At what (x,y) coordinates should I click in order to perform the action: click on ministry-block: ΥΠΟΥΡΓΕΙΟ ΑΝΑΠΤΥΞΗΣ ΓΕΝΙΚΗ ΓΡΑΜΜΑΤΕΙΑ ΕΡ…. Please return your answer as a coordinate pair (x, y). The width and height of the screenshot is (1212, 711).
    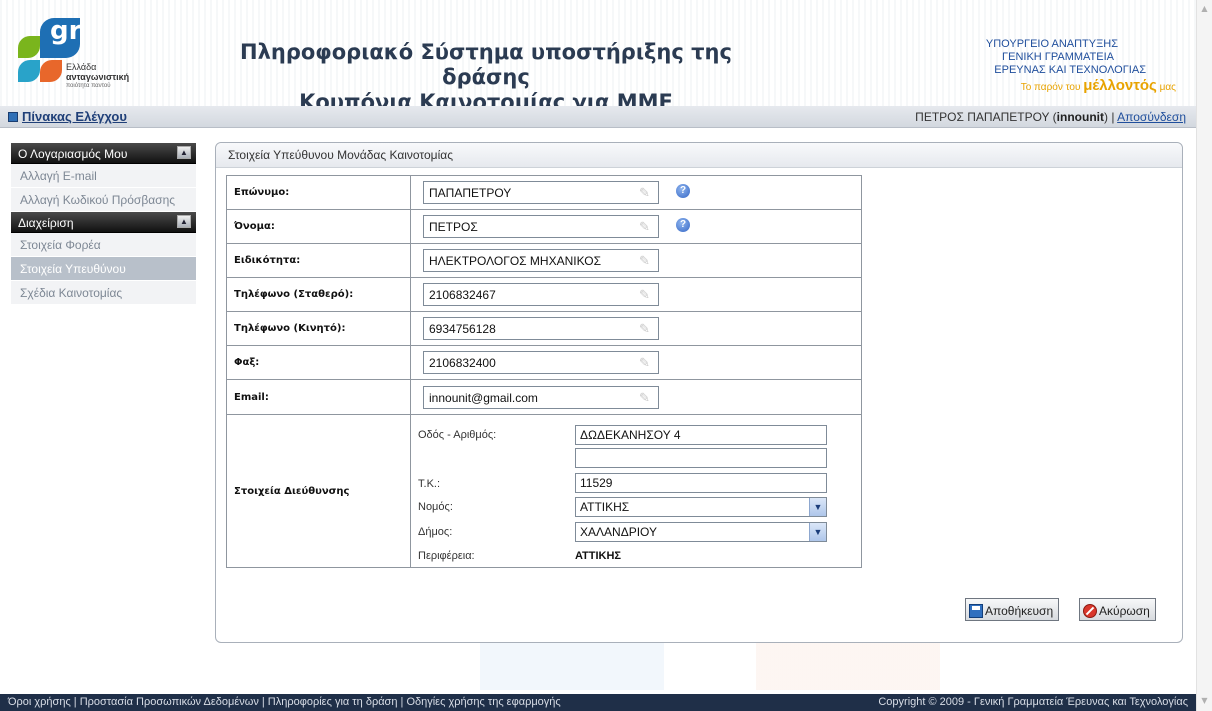
    Looking at the image, I should click on (1081, 66).